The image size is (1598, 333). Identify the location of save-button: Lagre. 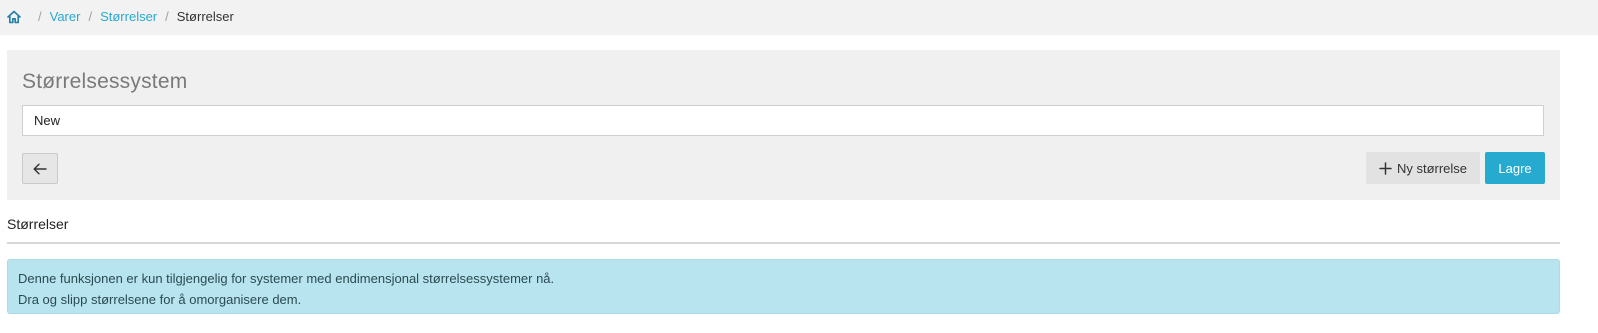
(1515, 168).